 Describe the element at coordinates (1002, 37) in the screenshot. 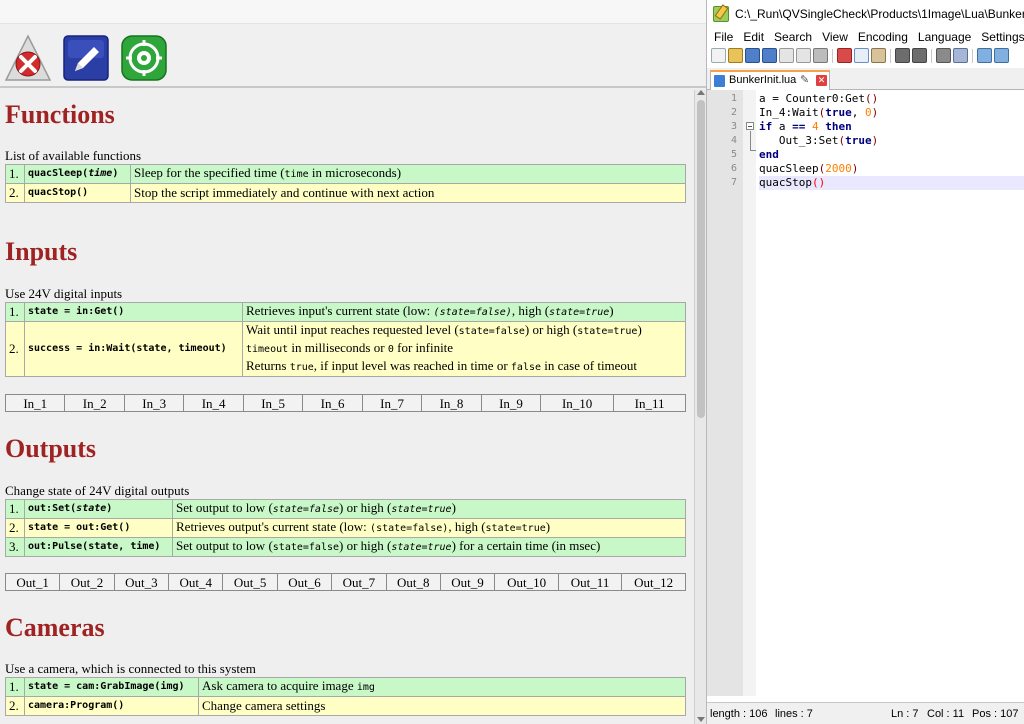

I see `menu-settings: Settings` at that location.